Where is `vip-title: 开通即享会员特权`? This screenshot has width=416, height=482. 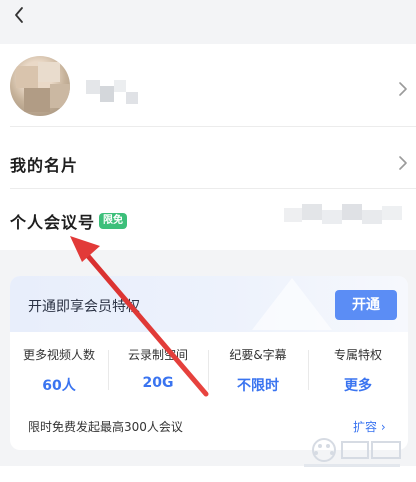
vip-title: 开通即享会员特权 is located at coordinates (84, 307).